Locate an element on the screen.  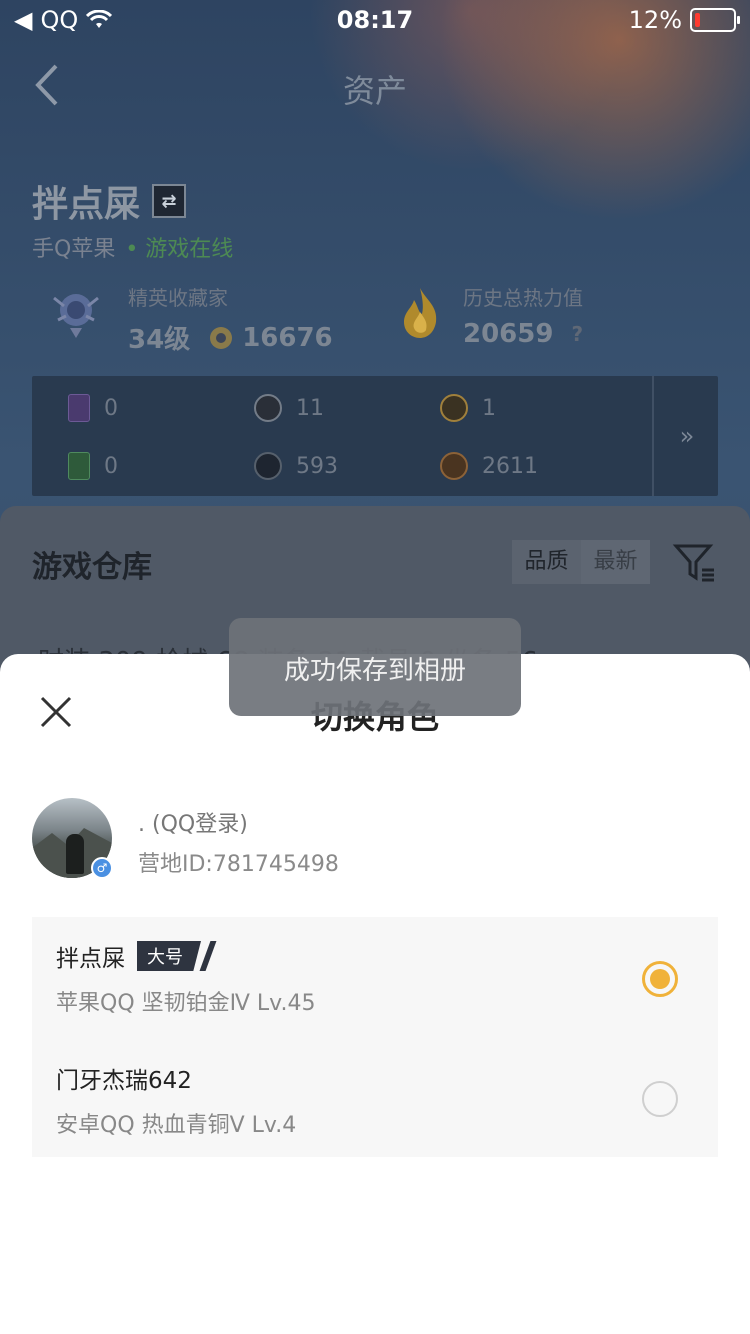
heat-values: 20659 ? is located at coordinates (523, 334).